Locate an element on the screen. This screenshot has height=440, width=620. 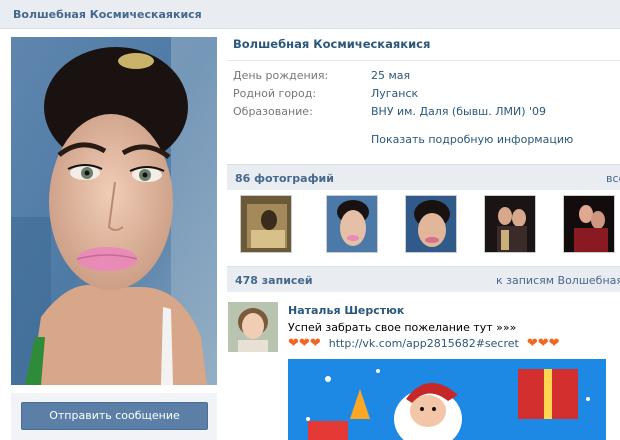
profile-name: Волшебная Космическаякися is located at coordinates (332, 44).